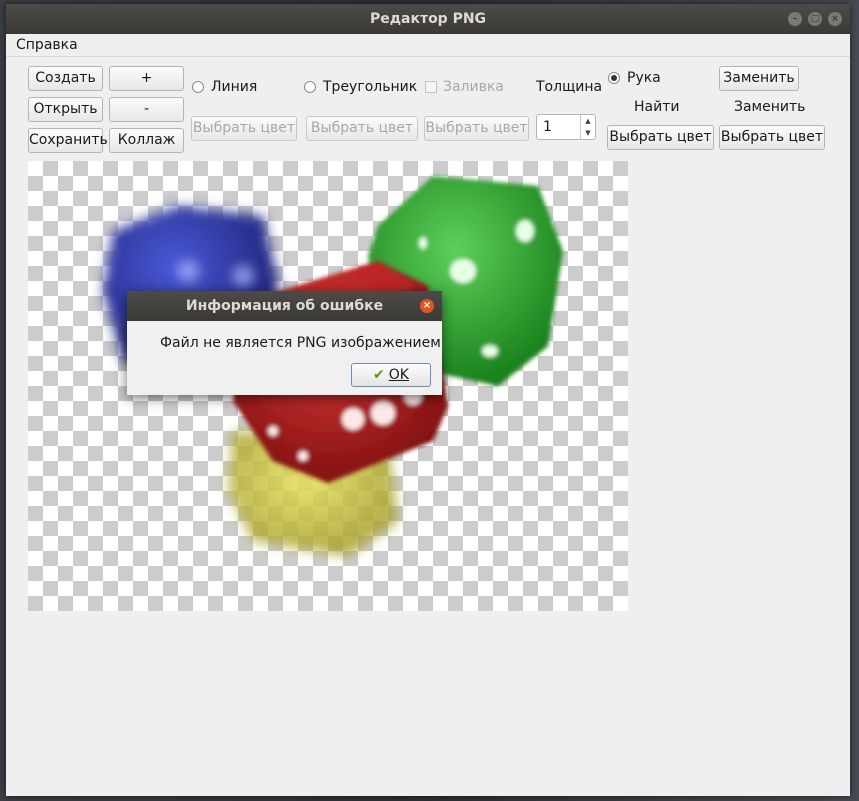 Image resolution: width=859 pixels, height=801 pixels. Describe the element at coordinates (795, 19) in the screenshot. I see `minimize-icon: –` at that location.